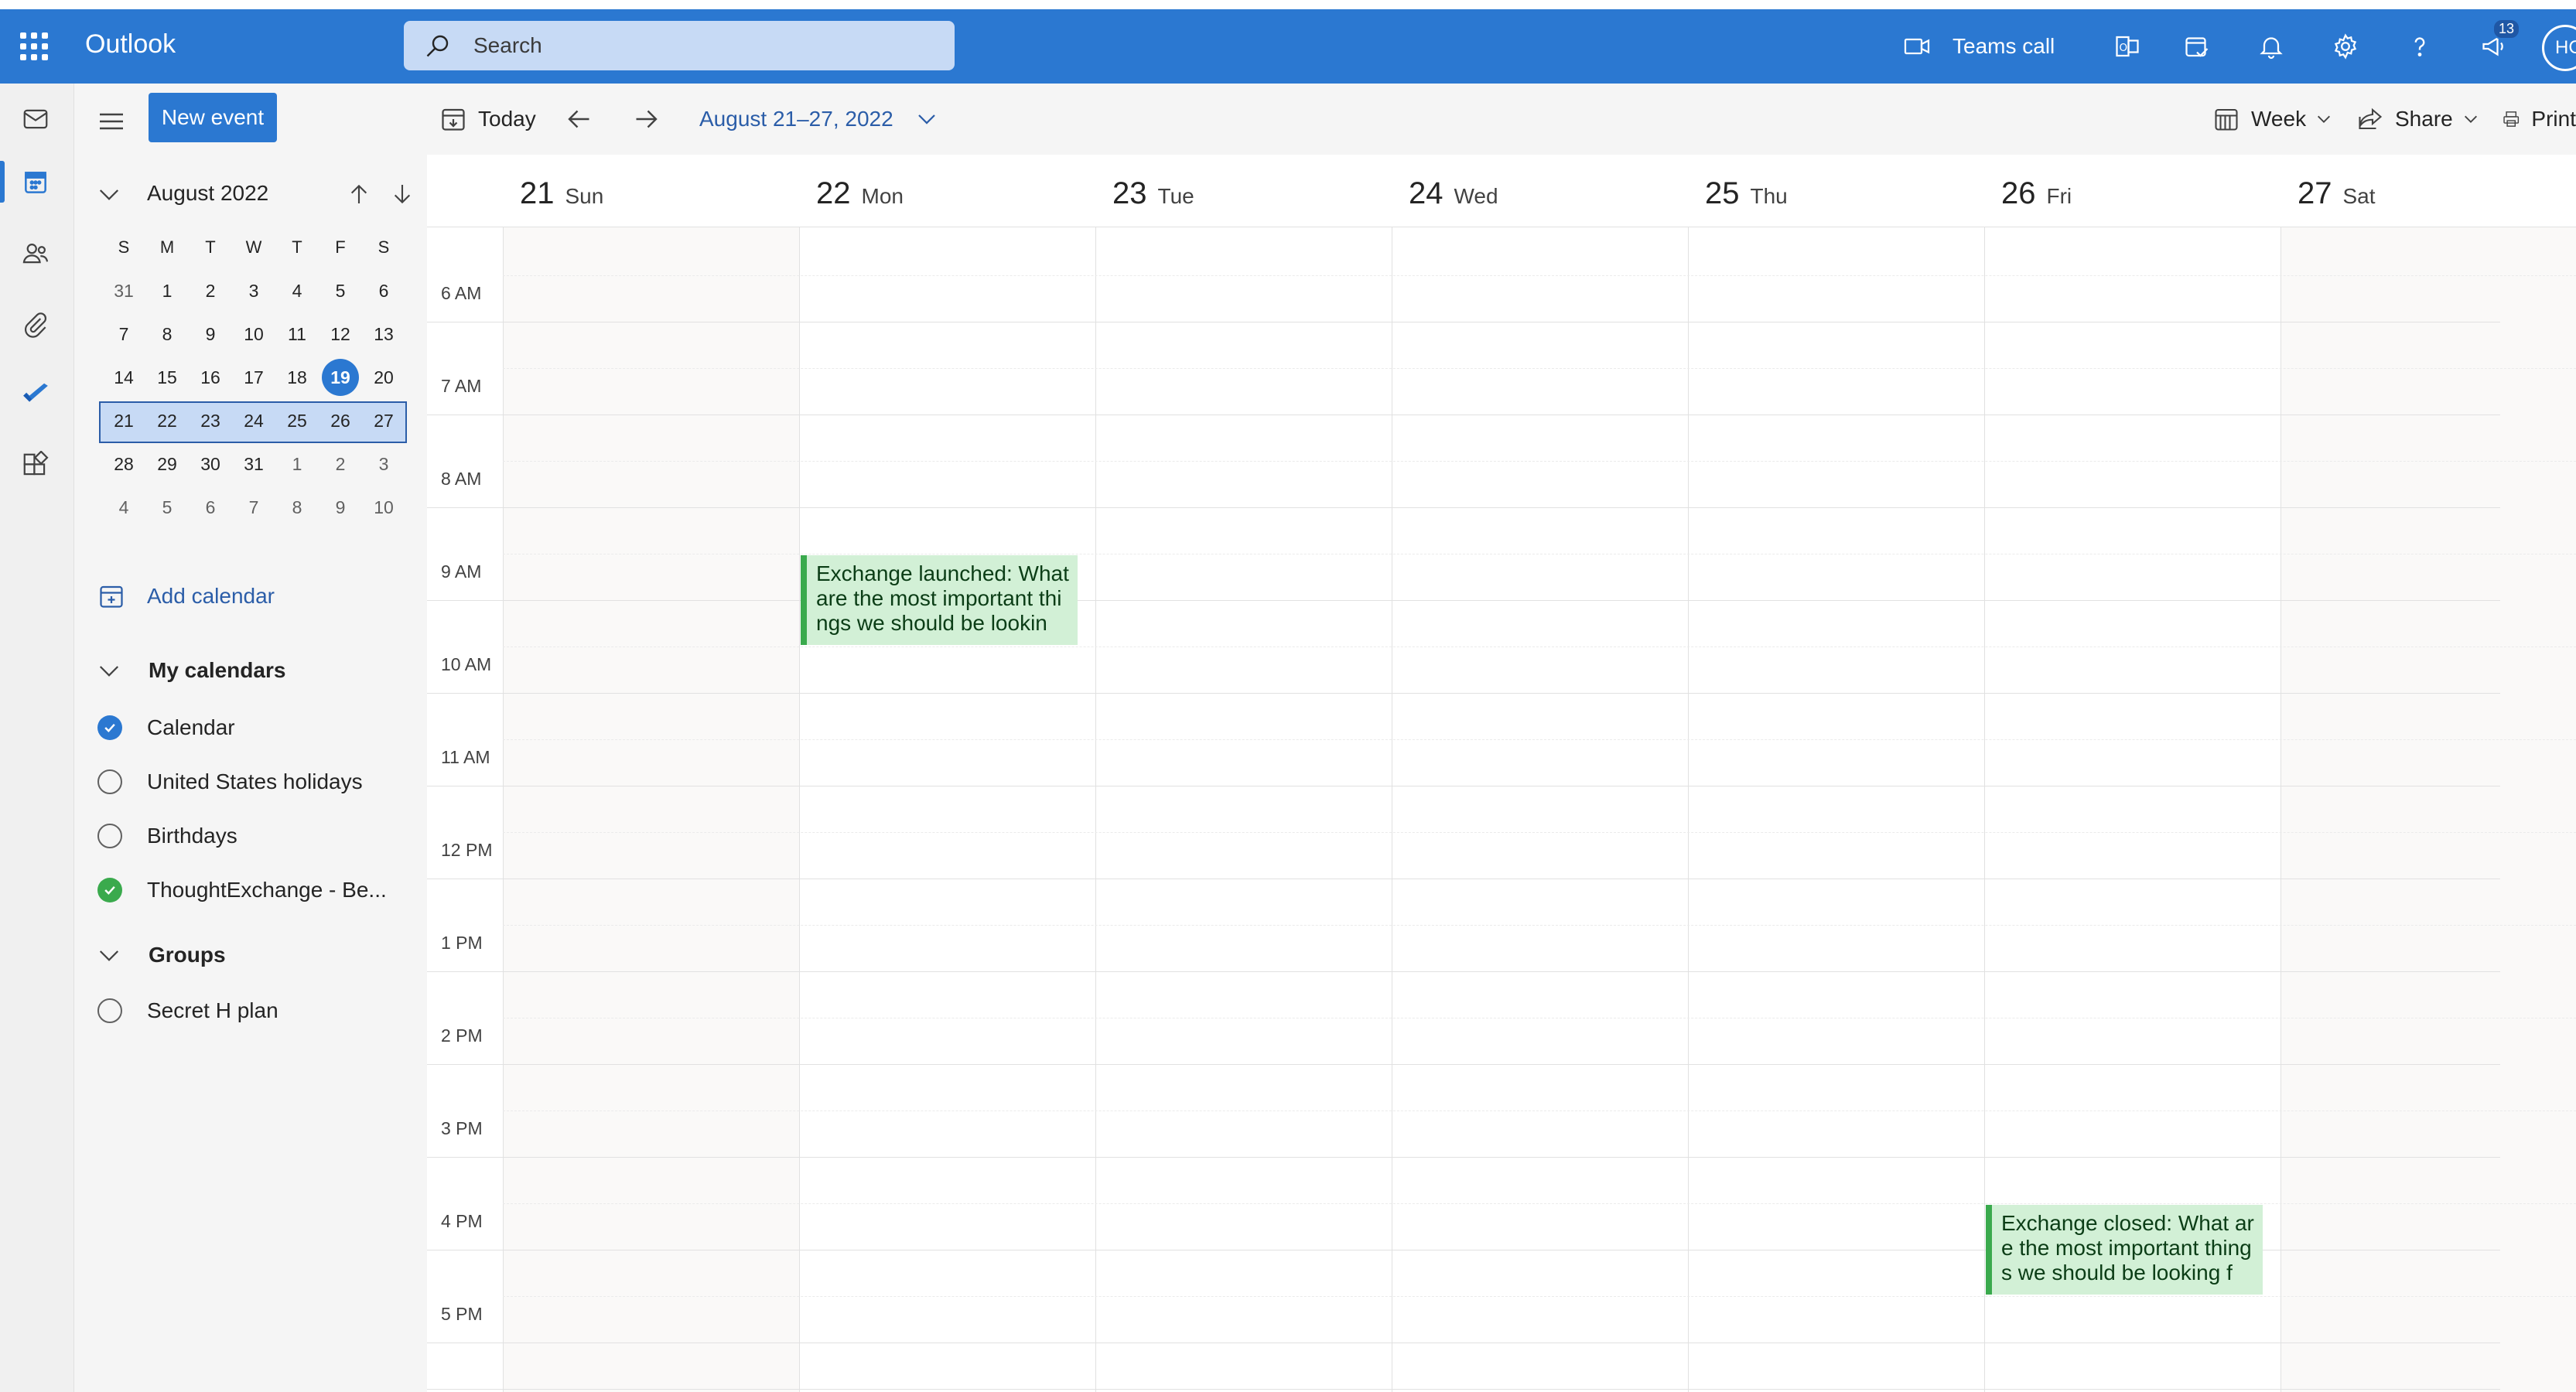 This screenshot has width=2576, height=1392. What do you see at coordinates (488, 119) in the screenshot?
I see `today-button: Today` at bounding box center [488, 119].